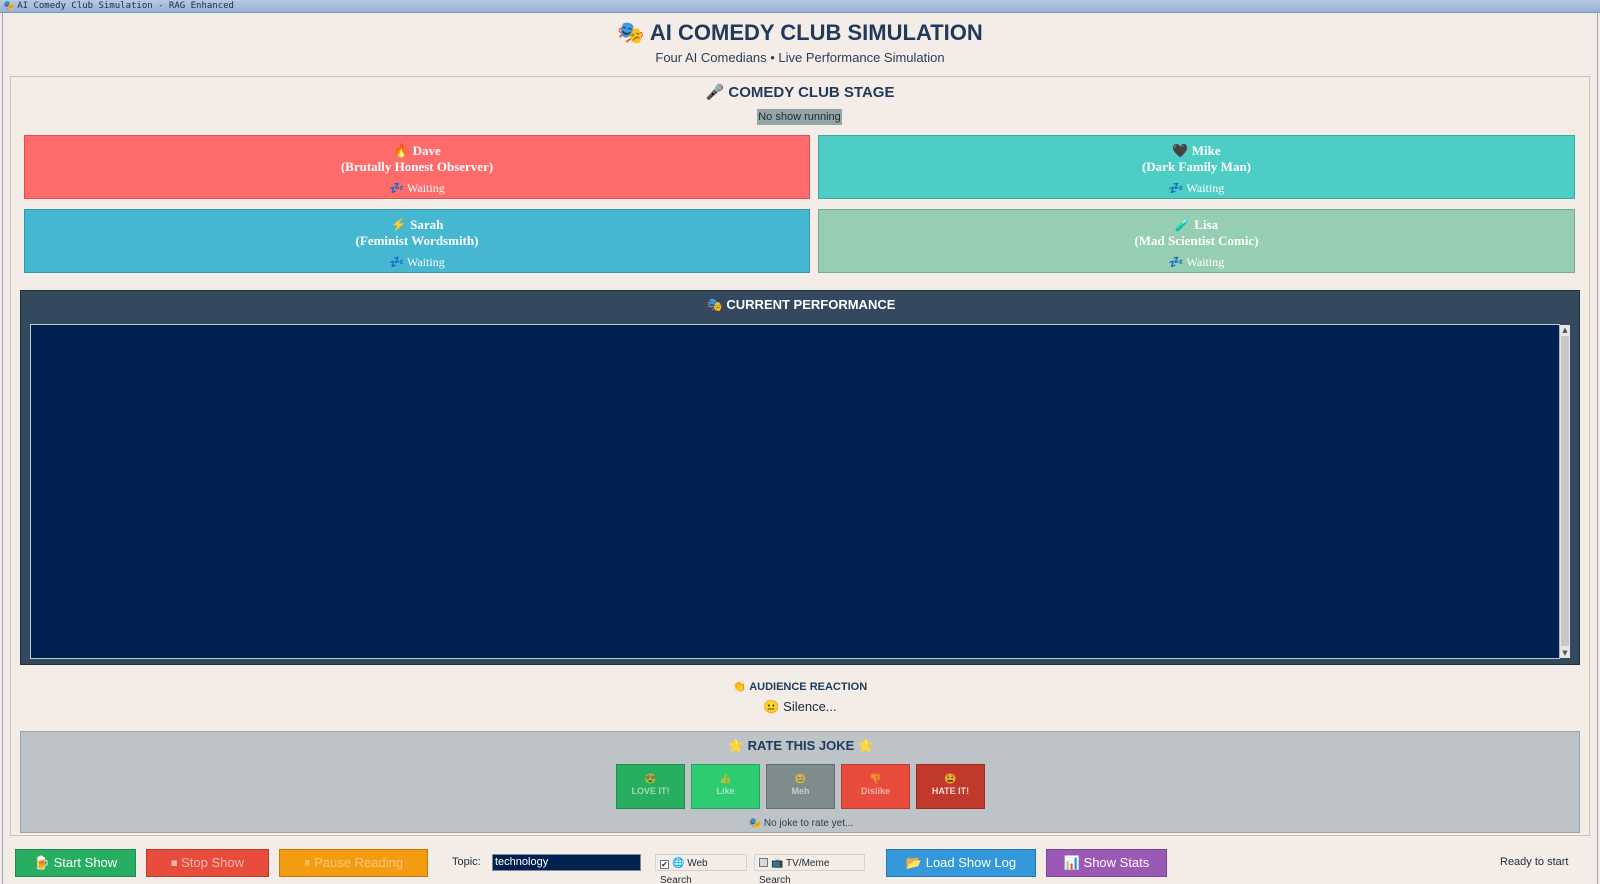 This screenshot has width=1600, height=884. Describe the element at coordinates (1565, 330) in the screenshot. I see `scroll-up-arrow-icon: ▲` at that location.